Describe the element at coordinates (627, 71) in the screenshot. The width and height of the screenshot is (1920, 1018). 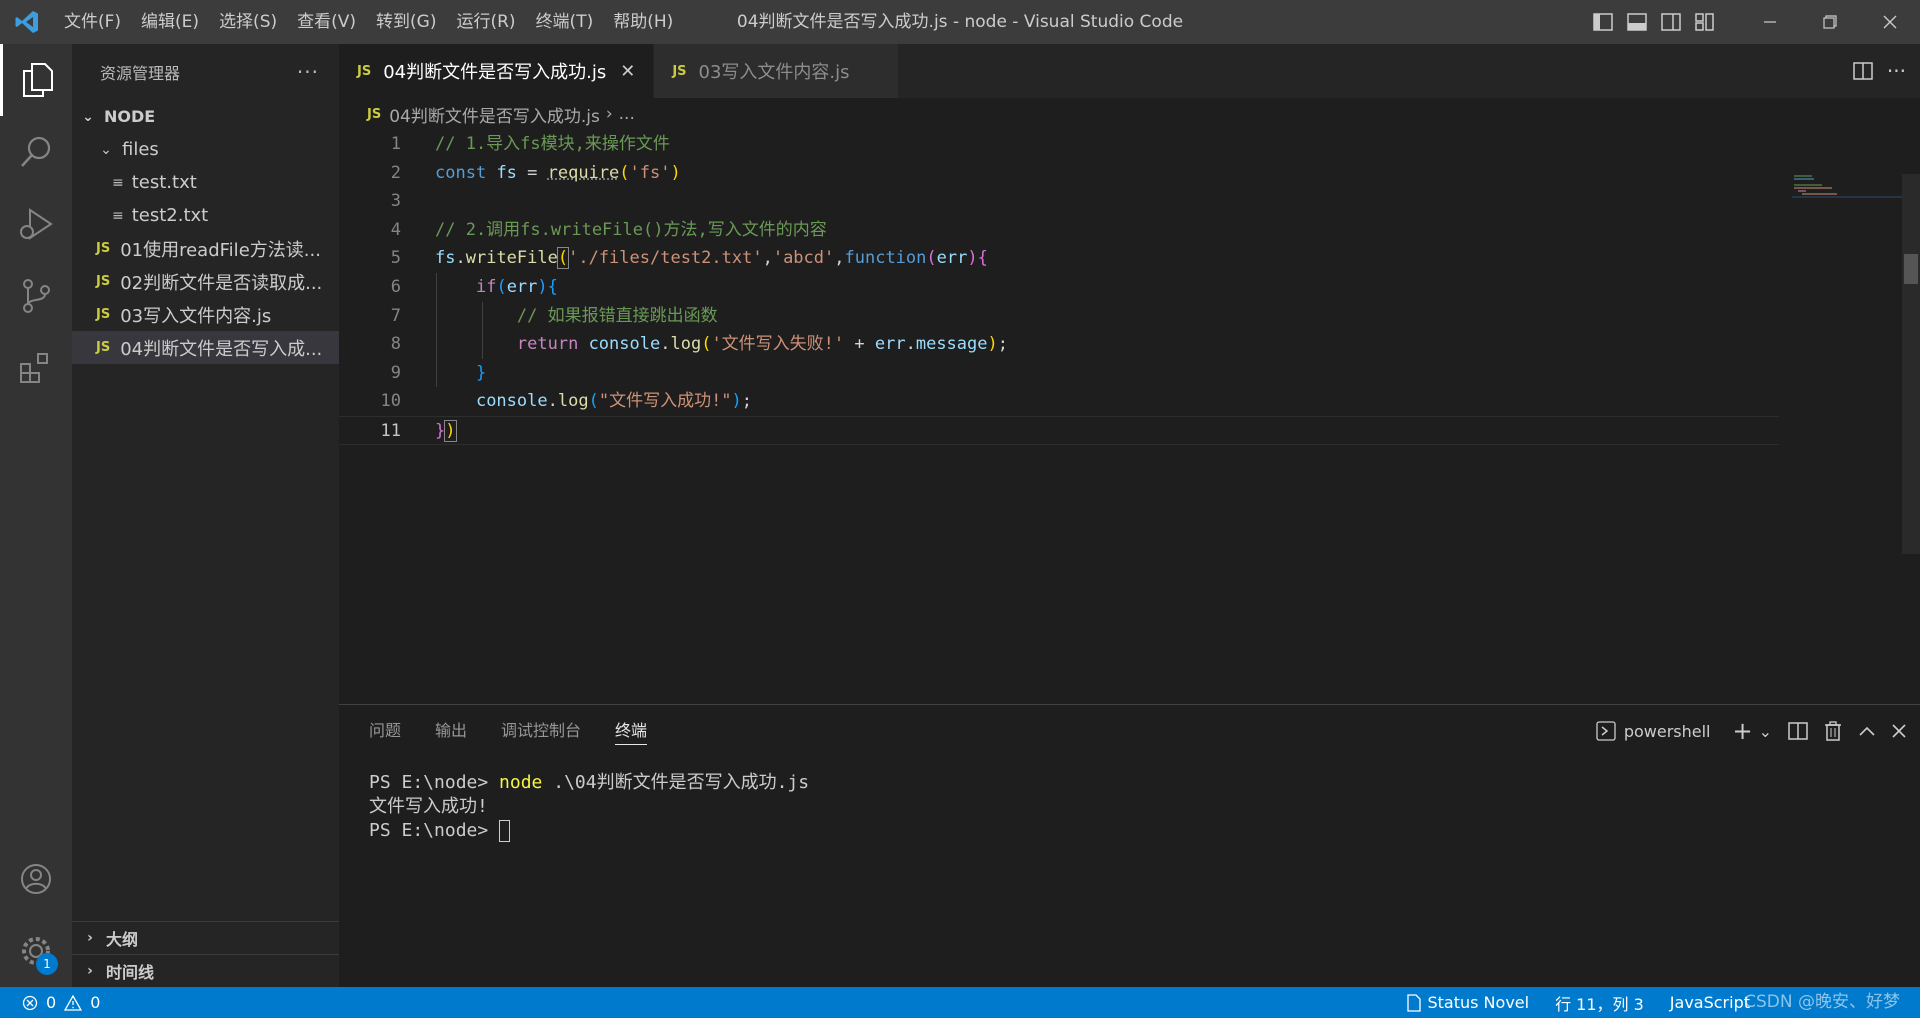
I see `close-icon: ✕` at that location.